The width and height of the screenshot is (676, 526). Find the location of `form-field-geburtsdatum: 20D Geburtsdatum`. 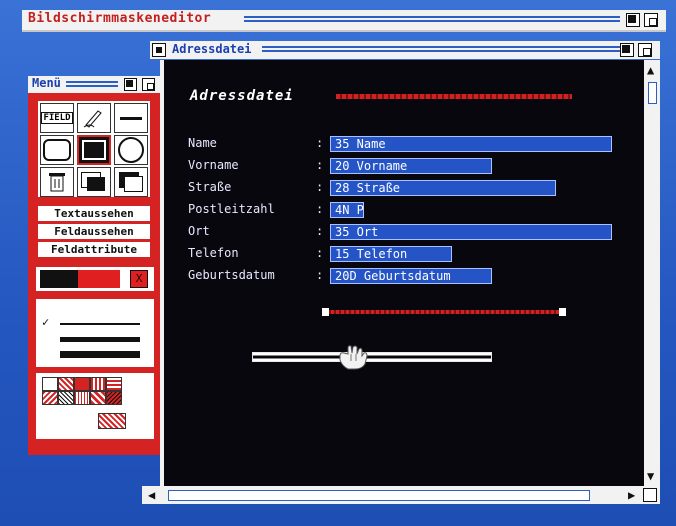

form-field-geburtsdatum: 20D Geburtsdatum is located at coordinates (411, 276).